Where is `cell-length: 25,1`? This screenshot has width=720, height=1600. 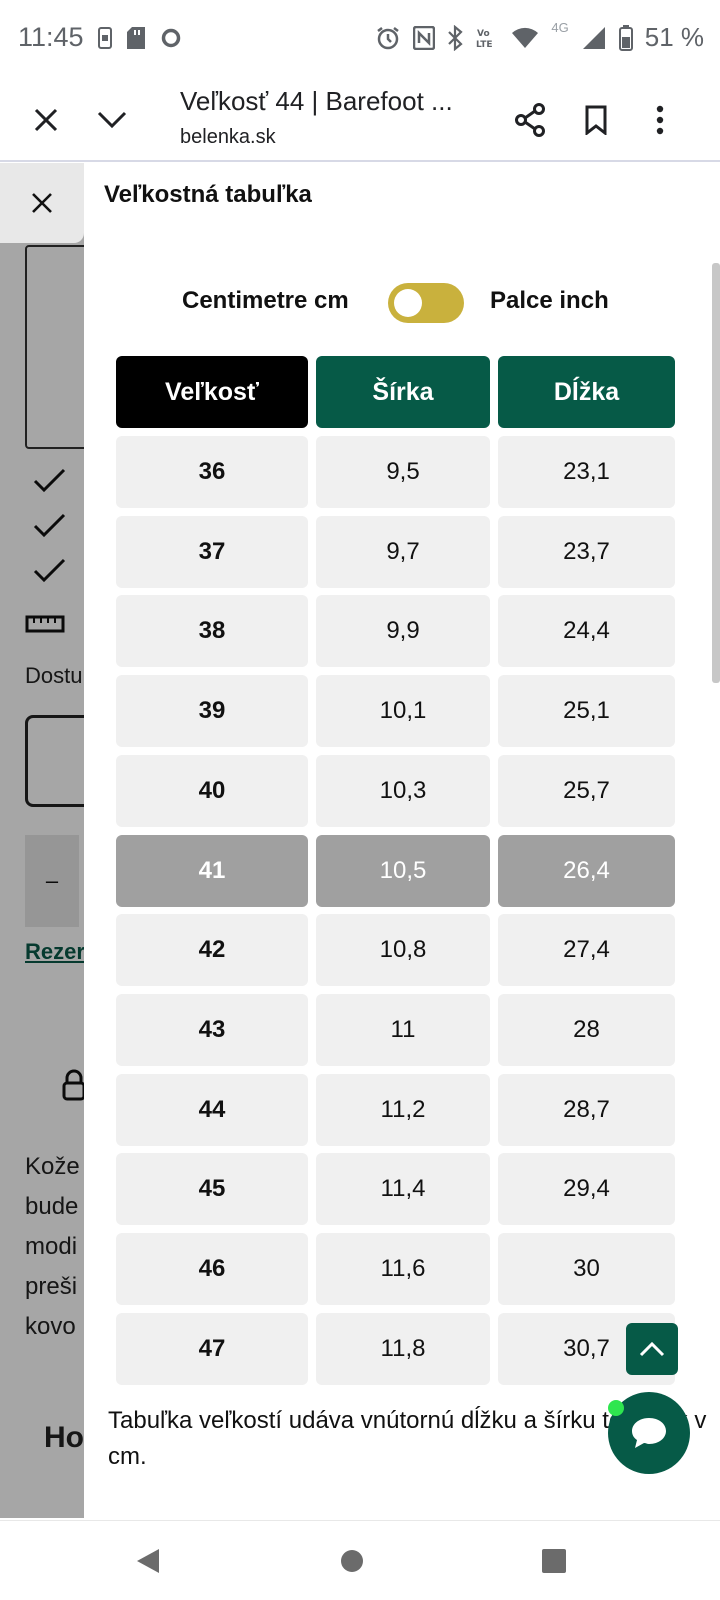 cell-length: 25,1 is located at coordinates (586, 711).